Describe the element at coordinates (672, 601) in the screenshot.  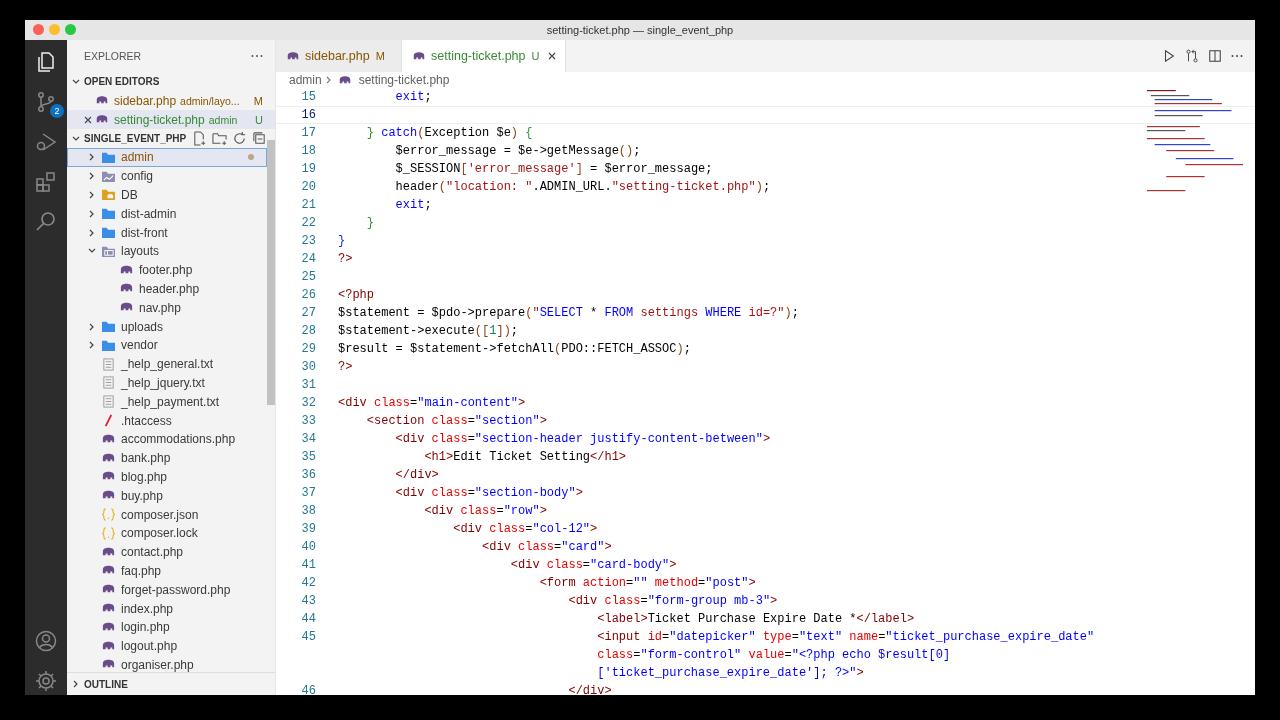
I see `code-line: <div class="form-group mb-3">` at that location.